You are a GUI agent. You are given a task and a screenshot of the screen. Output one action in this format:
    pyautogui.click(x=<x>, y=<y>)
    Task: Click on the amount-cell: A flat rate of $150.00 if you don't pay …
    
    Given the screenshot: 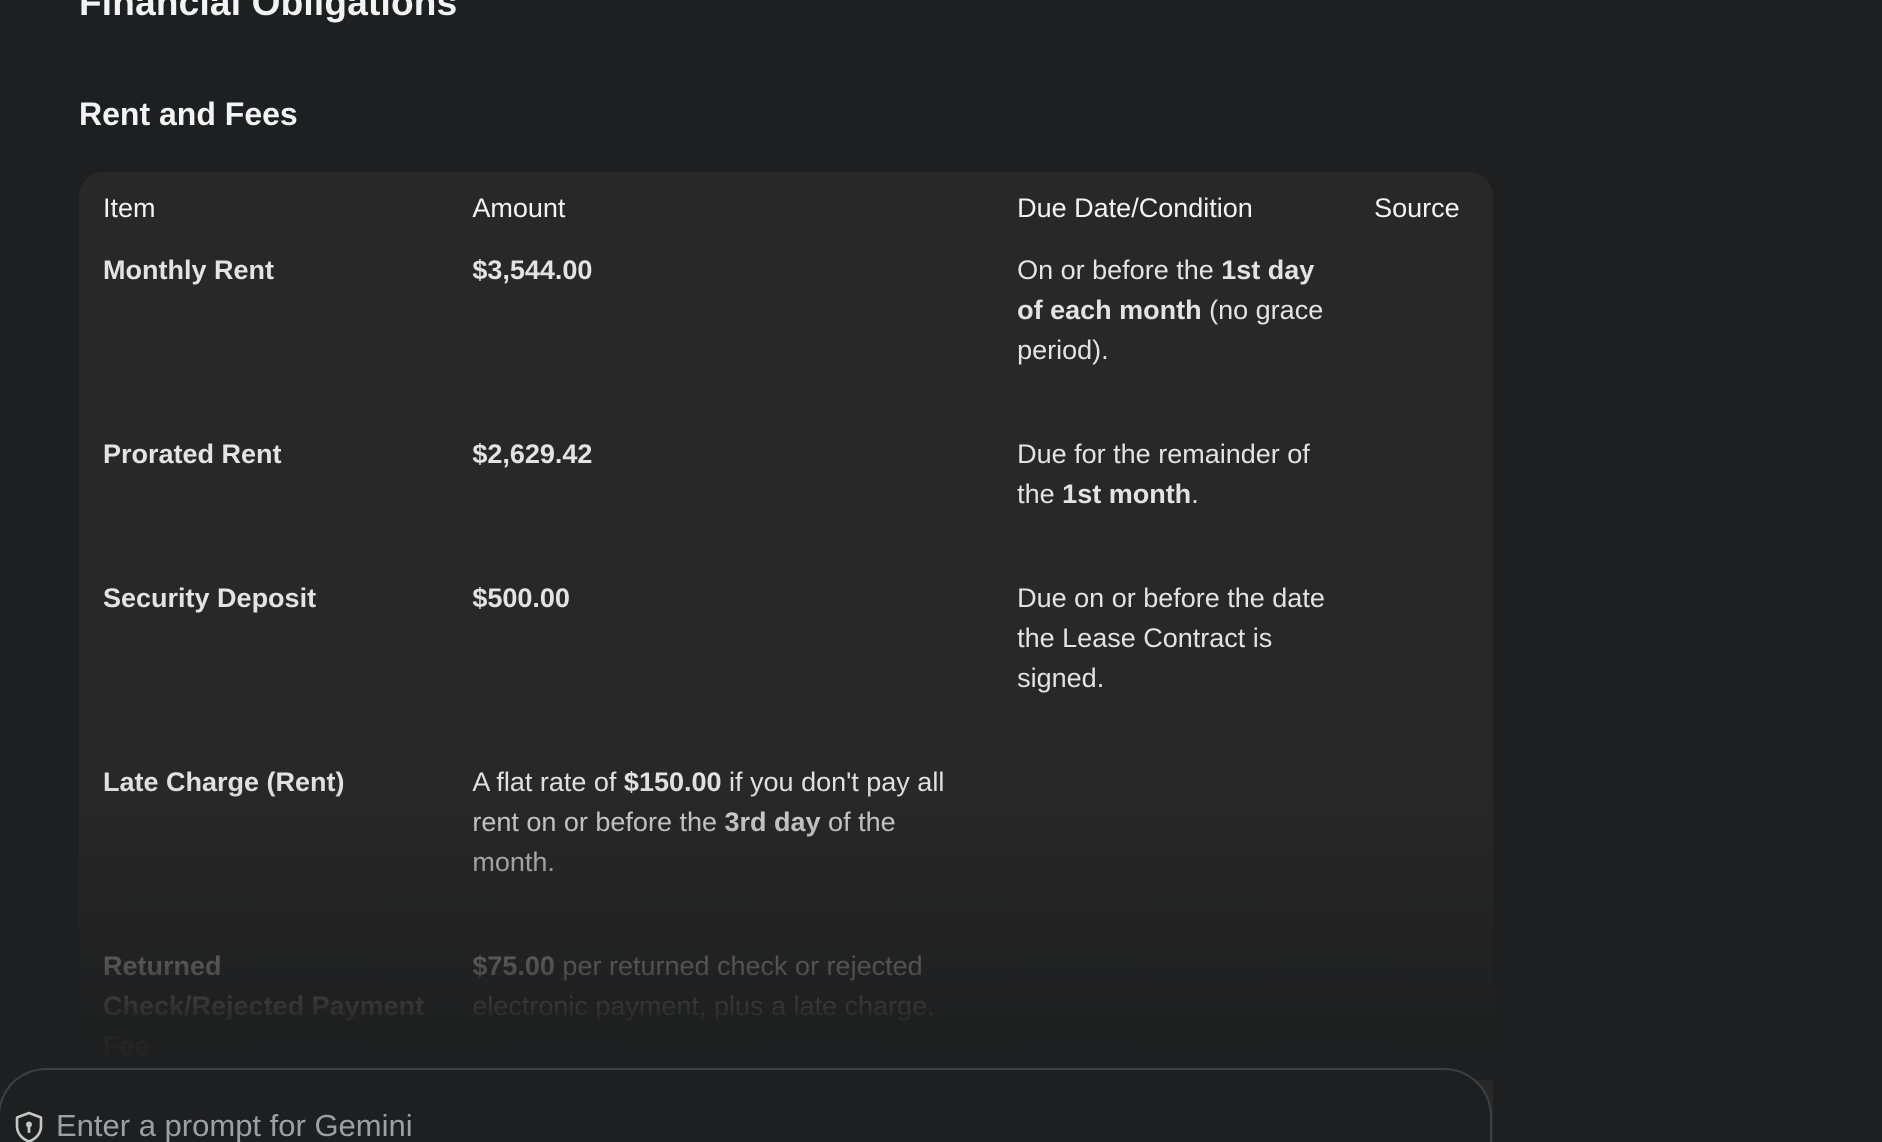 What is the action you would take?
    pyautogui.click(x=720, y=842)
    